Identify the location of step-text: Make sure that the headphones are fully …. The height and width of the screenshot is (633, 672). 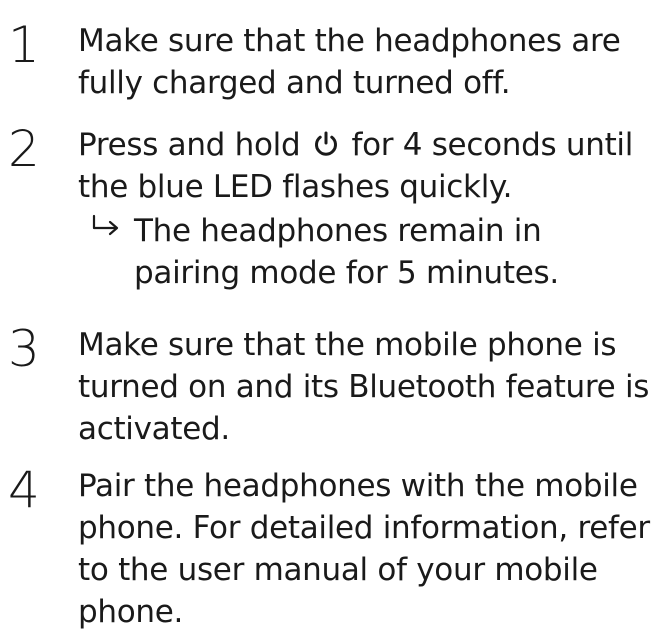
(349, 62).